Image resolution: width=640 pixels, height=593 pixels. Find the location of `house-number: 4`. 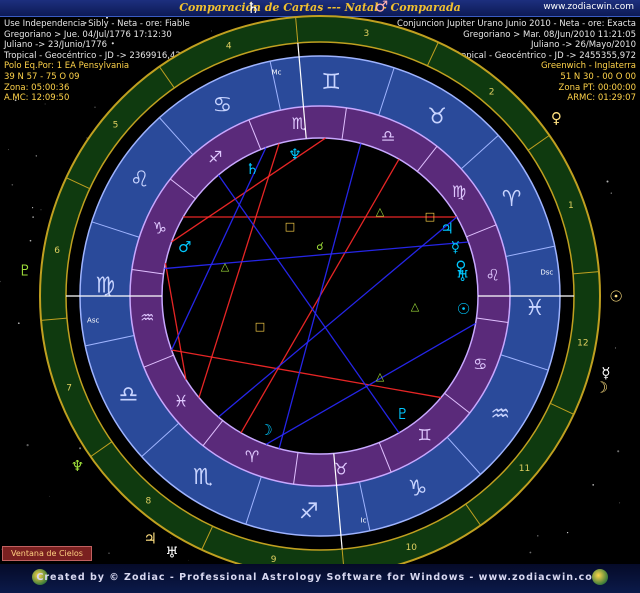

house-number: 4 is located at coordinates (229, 46).